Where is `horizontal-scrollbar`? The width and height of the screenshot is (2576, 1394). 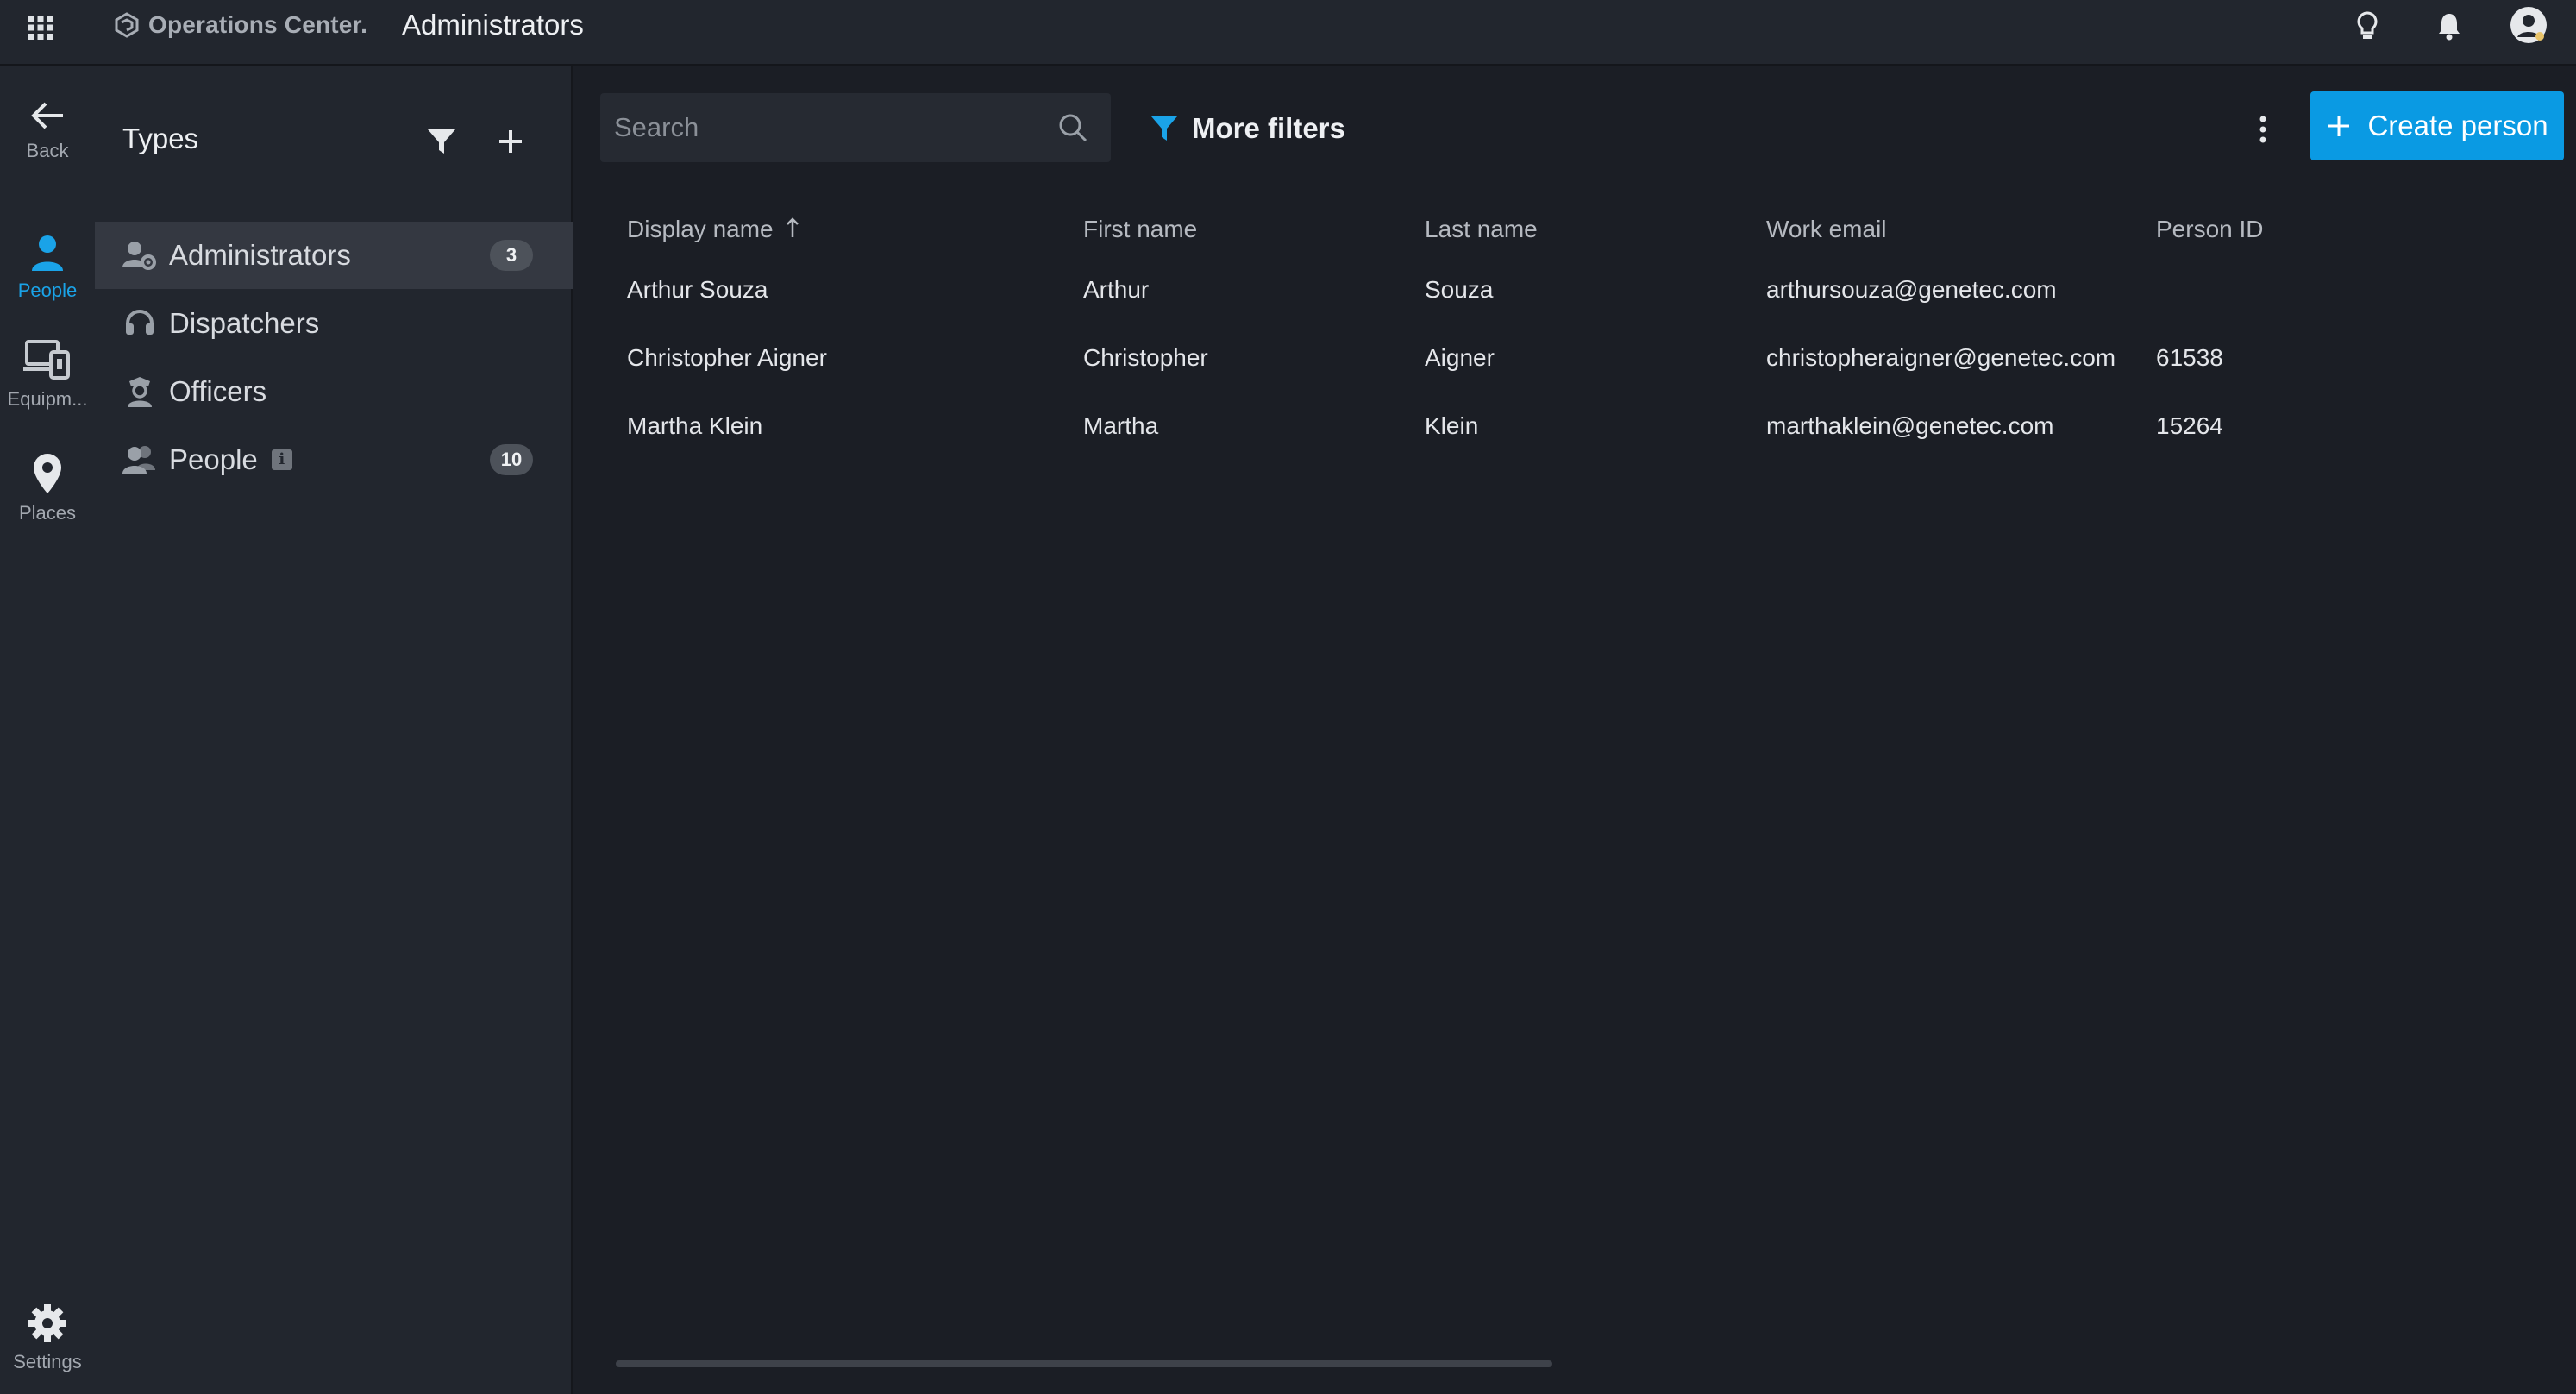 horizontal-scrollbar is located at coordinates (1084, 1363).